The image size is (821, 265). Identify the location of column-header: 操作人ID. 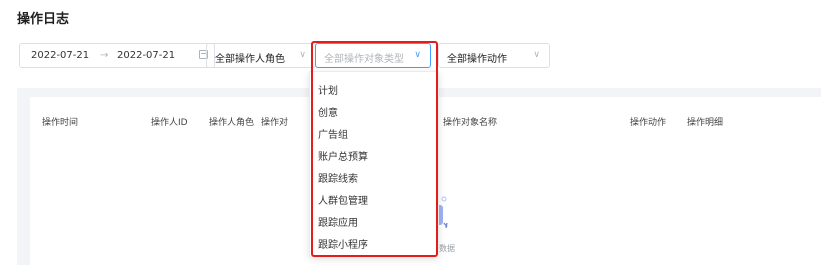
(169, 123).